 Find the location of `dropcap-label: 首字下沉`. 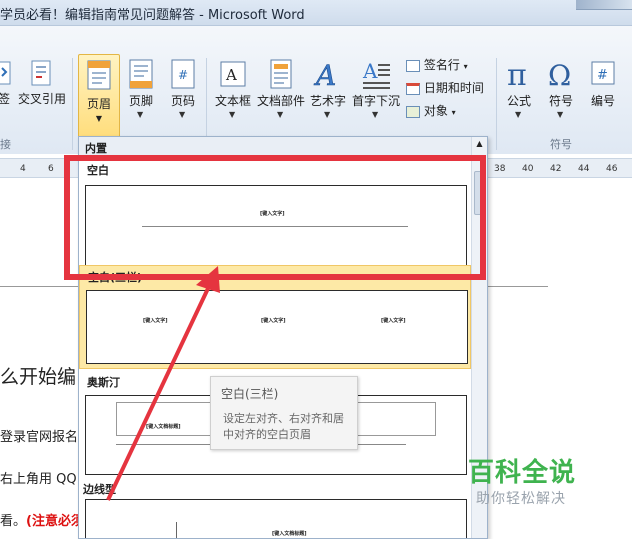

dropcap-label: 首字下沉 is located at coordinates (375, 101).